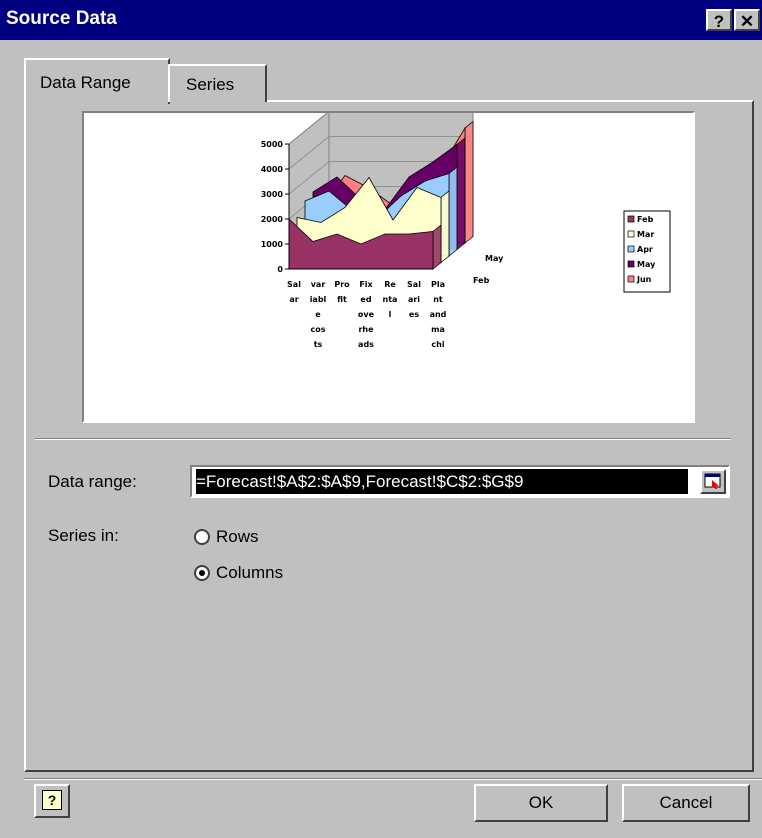  Describe the element at coordinates (686, 803) in the screenshot. I see `cancel-button: Cancel` at that location.